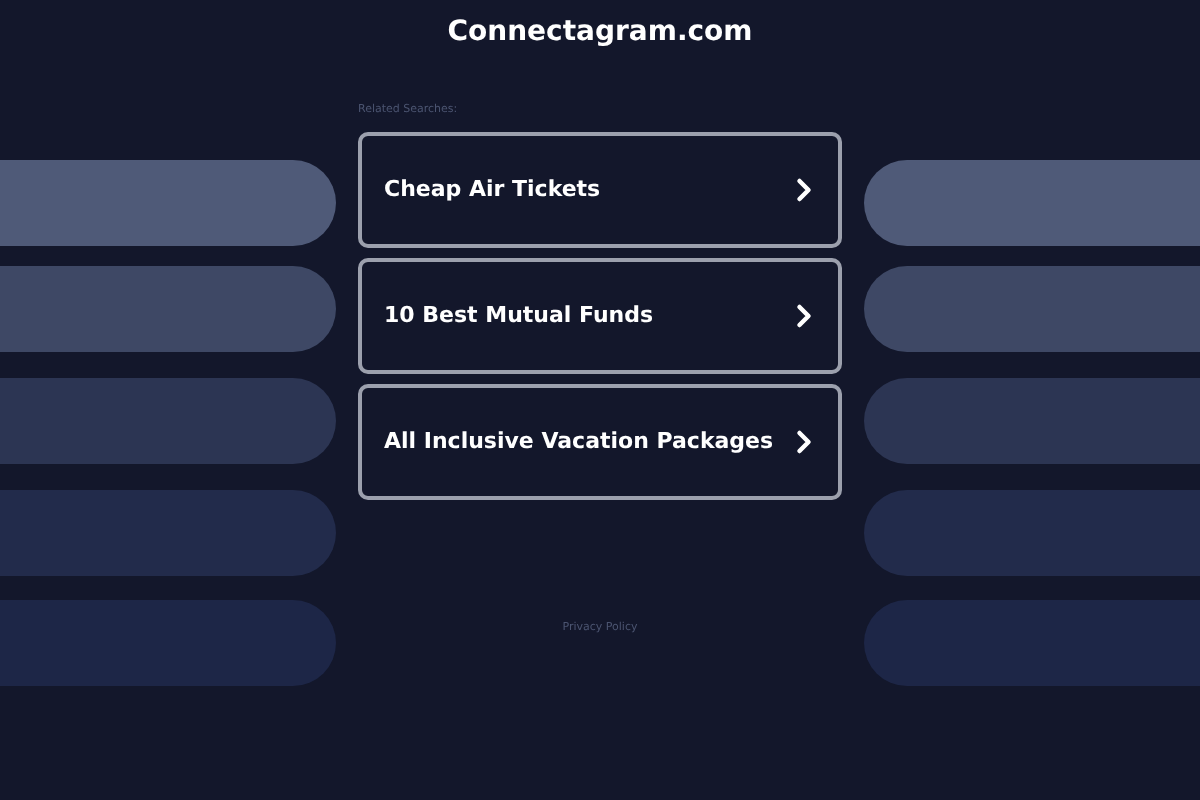  I want to click on search-link-button: Cheap Air Tickets, so click(600, 190).